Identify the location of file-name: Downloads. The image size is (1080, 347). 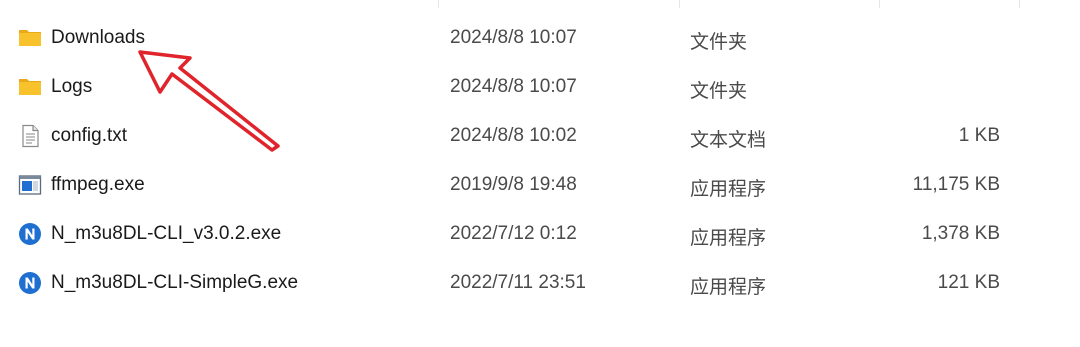
(98, 37).